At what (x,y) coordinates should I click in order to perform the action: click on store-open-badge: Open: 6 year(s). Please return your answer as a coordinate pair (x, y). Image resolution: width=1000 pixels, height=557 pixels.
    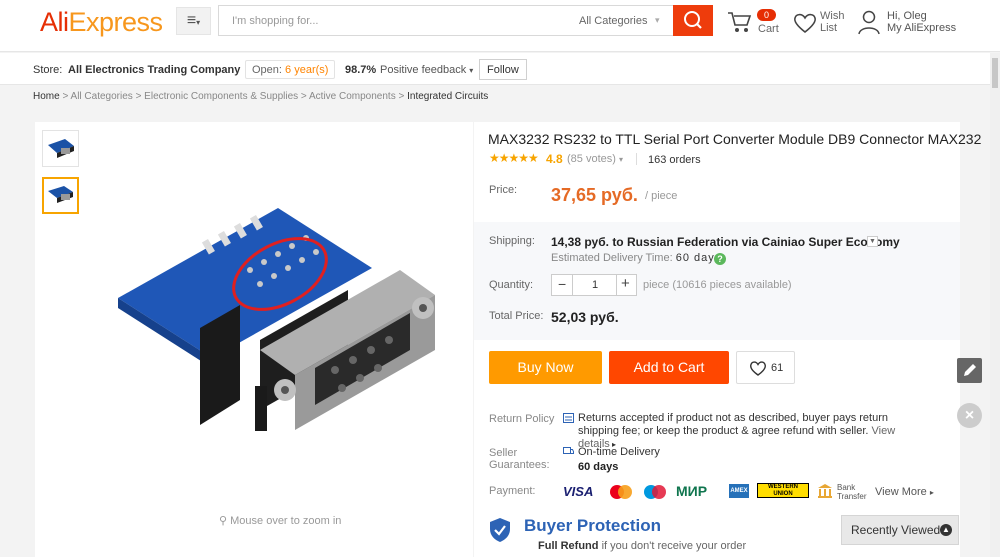
    Looking at the image, I should click on (290, 69).